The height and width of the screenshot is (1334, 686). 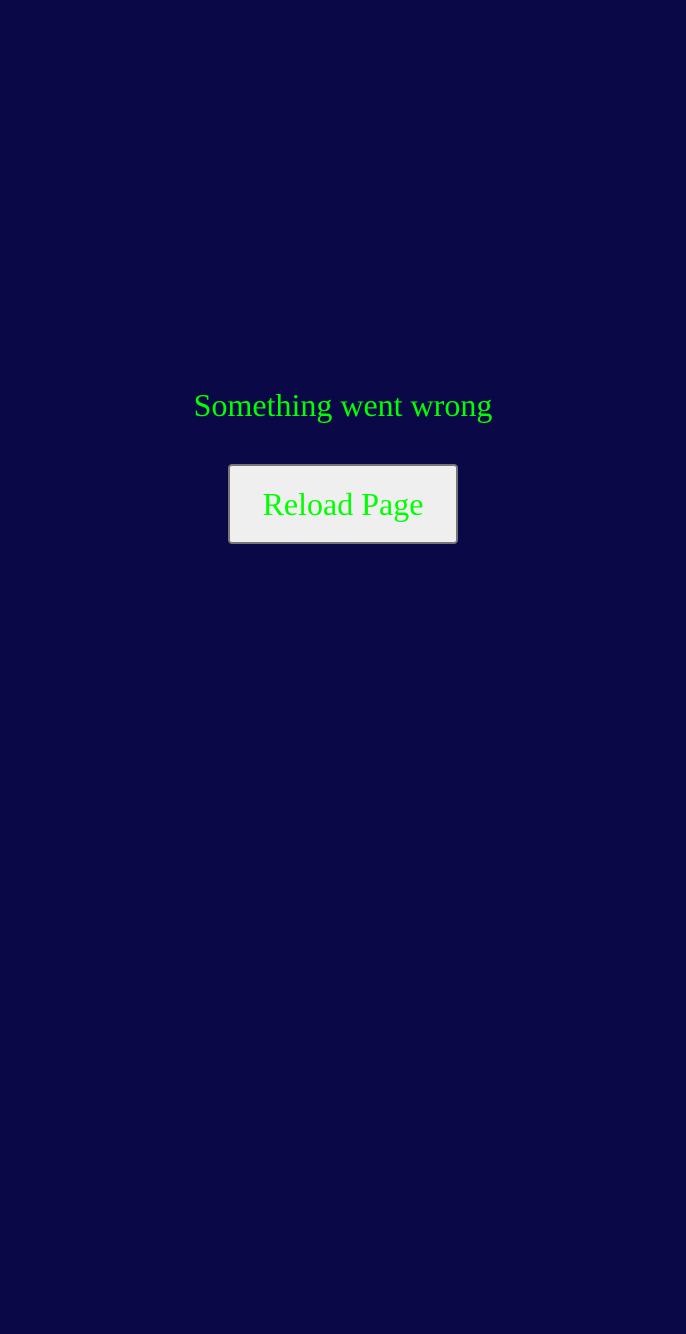 What do you see at coordinates (343, 405) in the screenshot?
I see `error-message: Something went wrong` at bounding box center [343, 405].